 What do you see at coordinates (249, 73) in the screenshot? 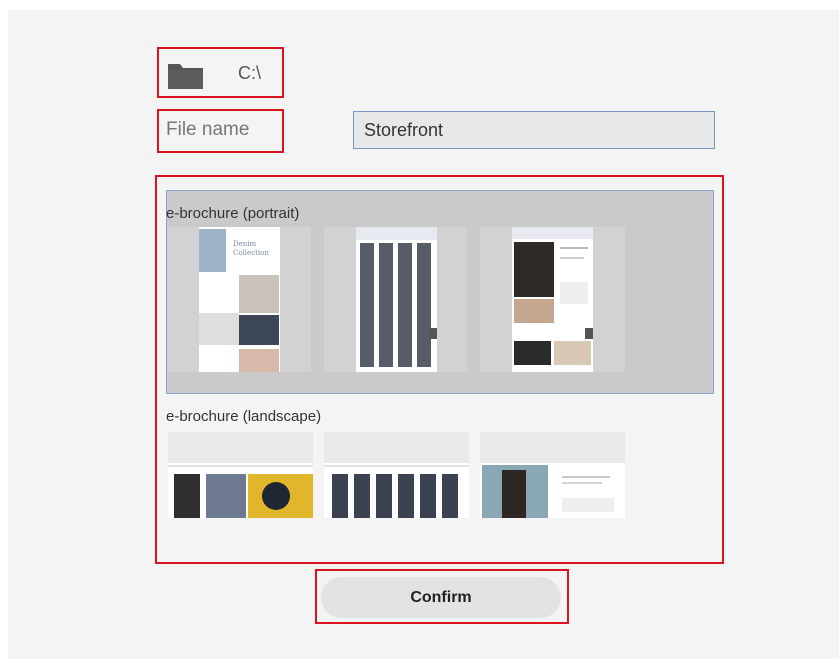
I see `current-path: C:\` at bounding box center [249, 73].